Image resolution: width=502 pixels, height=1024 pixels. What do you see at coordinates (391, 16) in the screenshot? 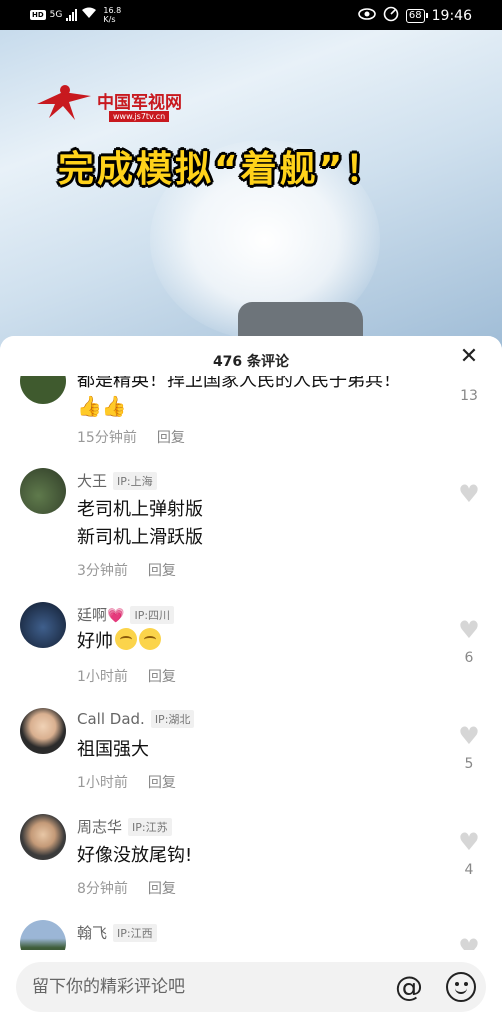
I see `speedometer-icon` at bounding box center [391, 16].